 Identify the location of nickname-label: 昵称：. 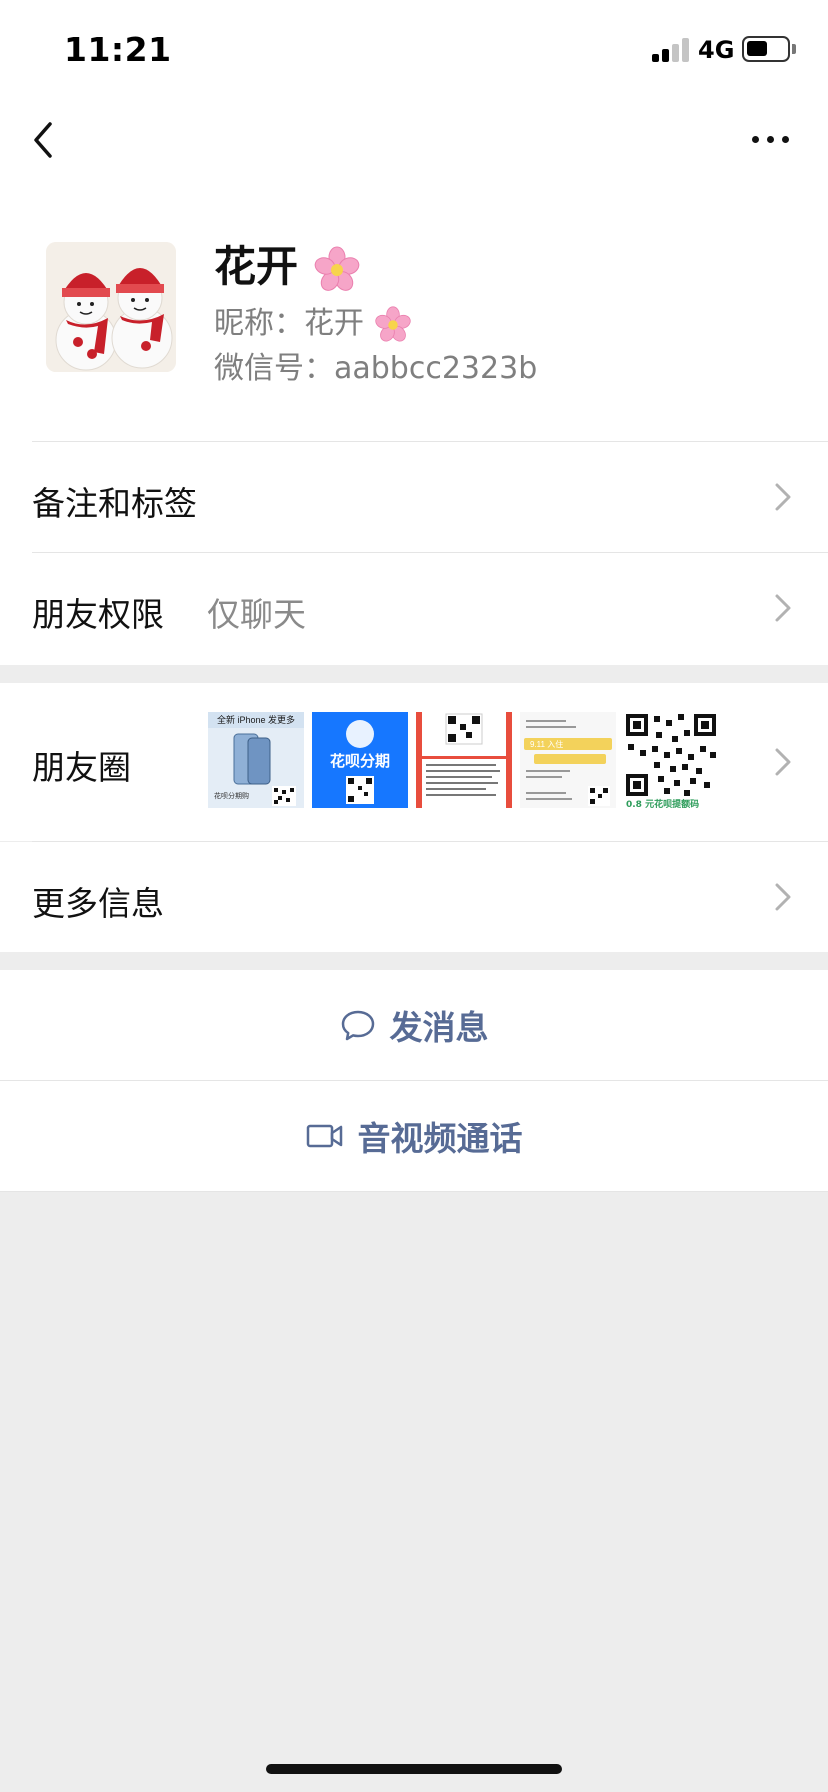
(259, 323).